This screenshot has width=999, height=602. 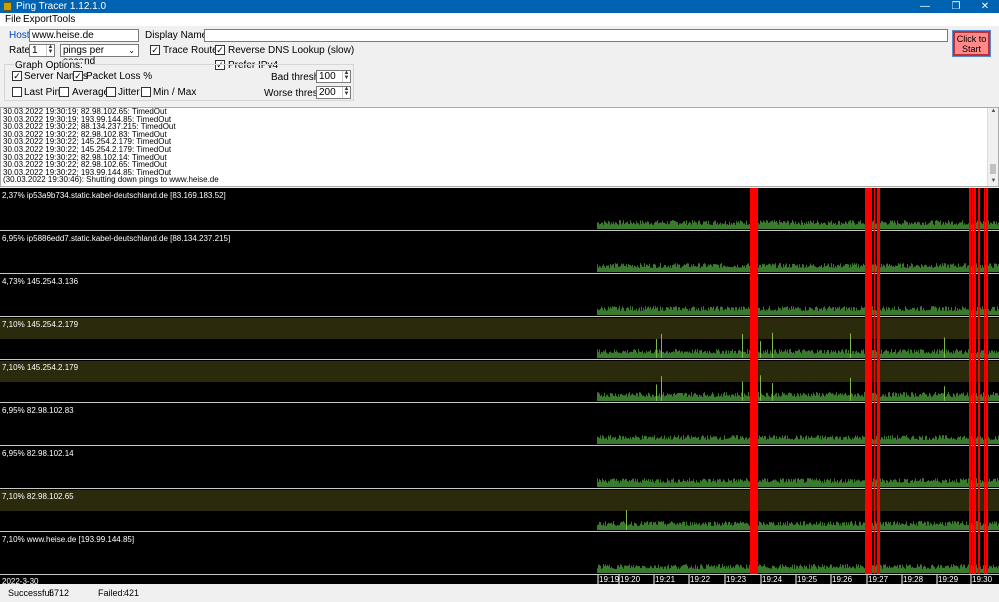 What do you see at coordinates (993, 169) in the screenshot?
I see `scrollbar-thumb` at bounding box center [993, 169].